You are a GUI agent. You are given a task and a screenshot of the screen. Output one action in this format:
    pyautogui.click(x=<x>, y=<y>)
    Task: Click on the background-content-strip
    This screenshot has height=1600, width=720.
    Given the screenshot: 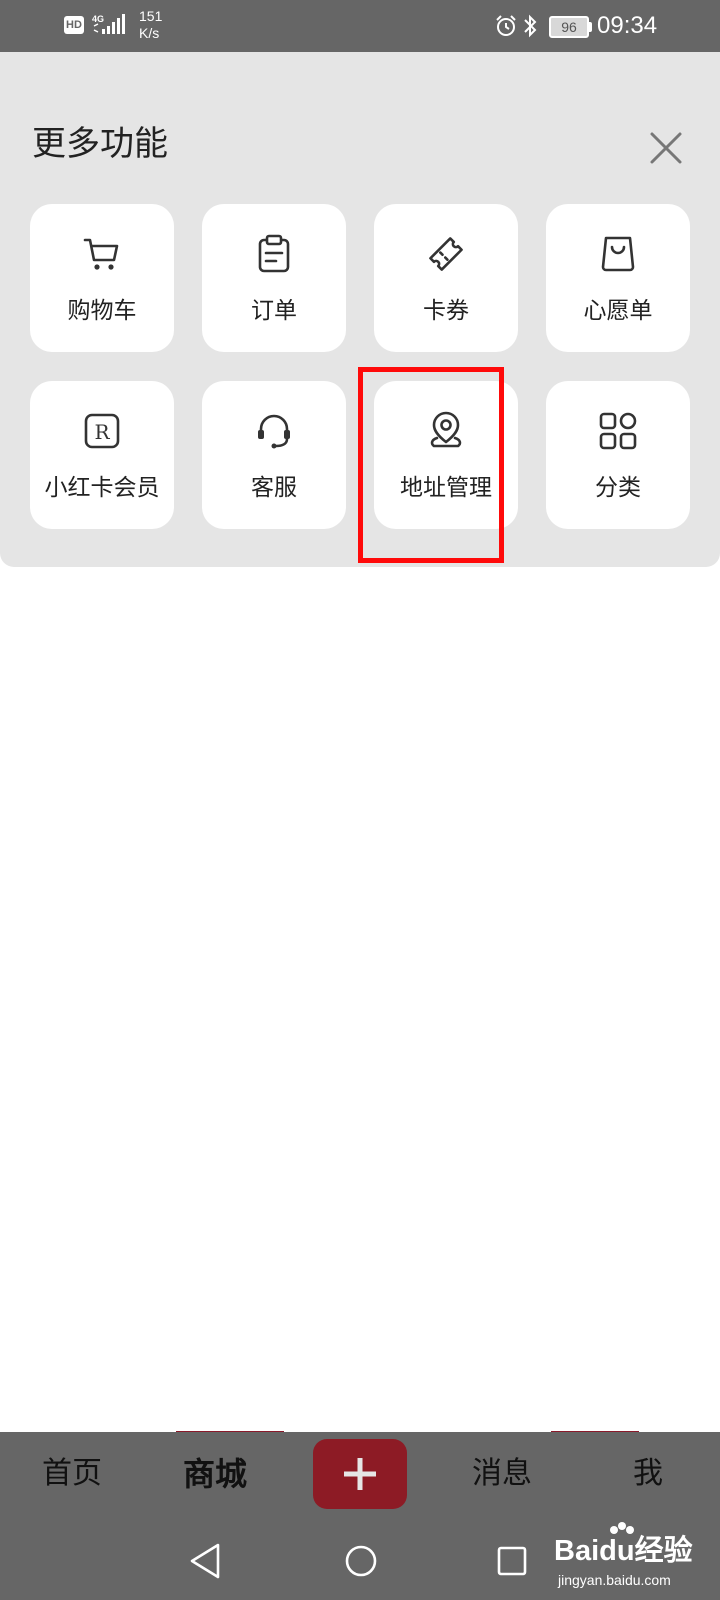 What is the action you would take?
    pyautogui.click(x=428, y=1425)
    